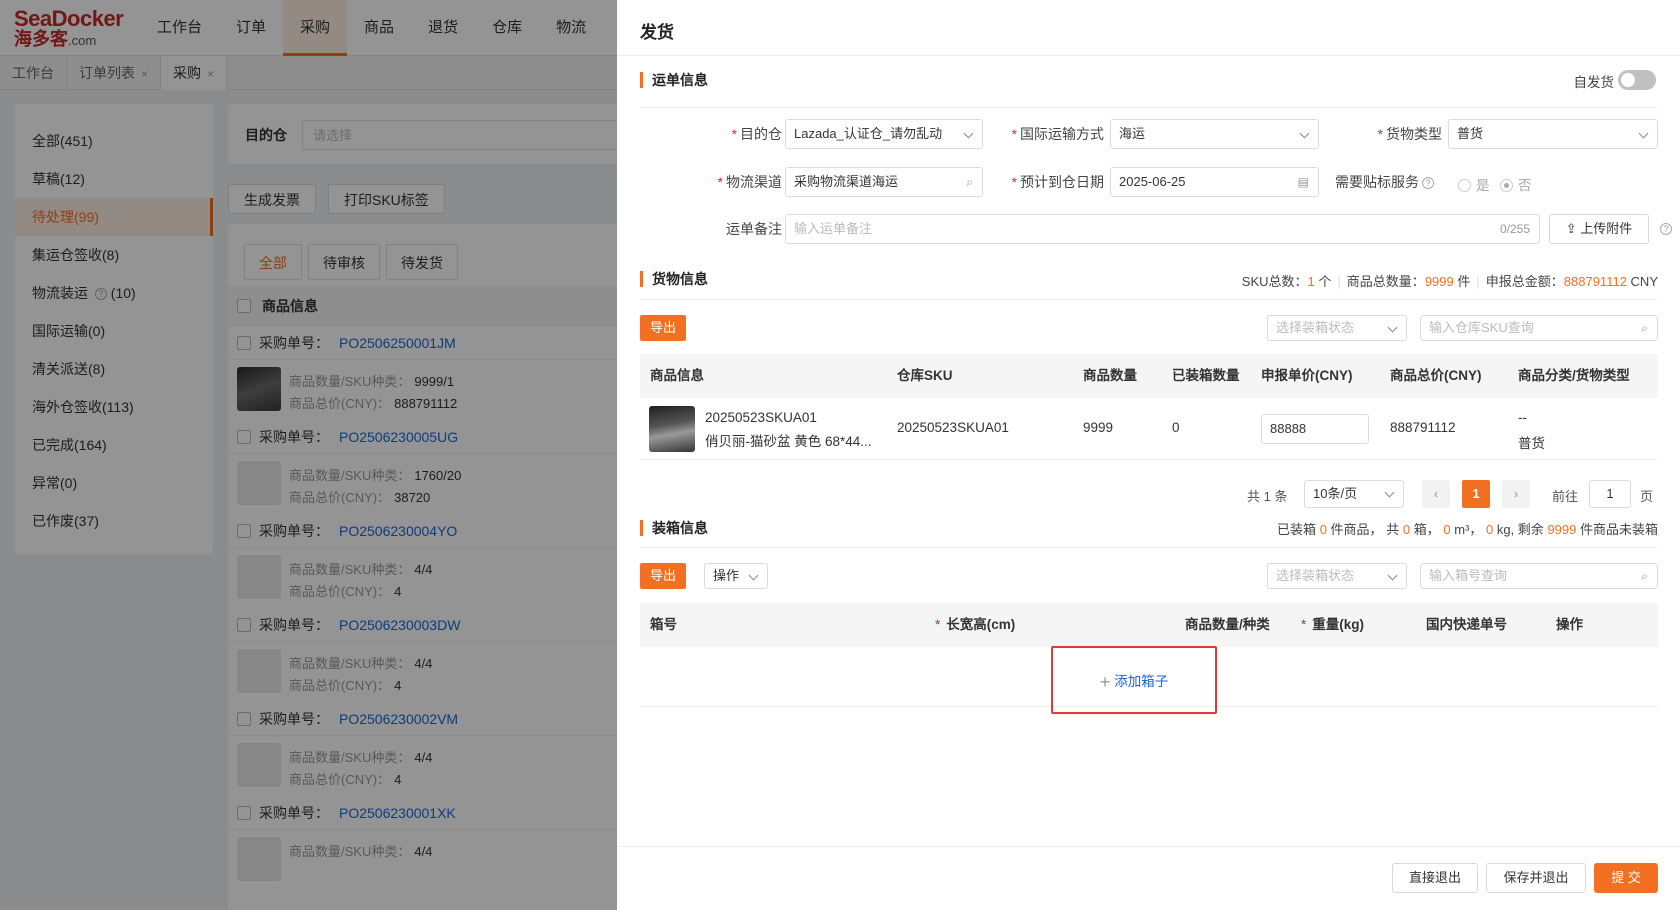 The width and height of the screenshot is (1680, 910). What do you see at coordinates (1571, 228) in the screenshot?
I see `upload-icon: ⇪` at bounding box center [1571, 228].